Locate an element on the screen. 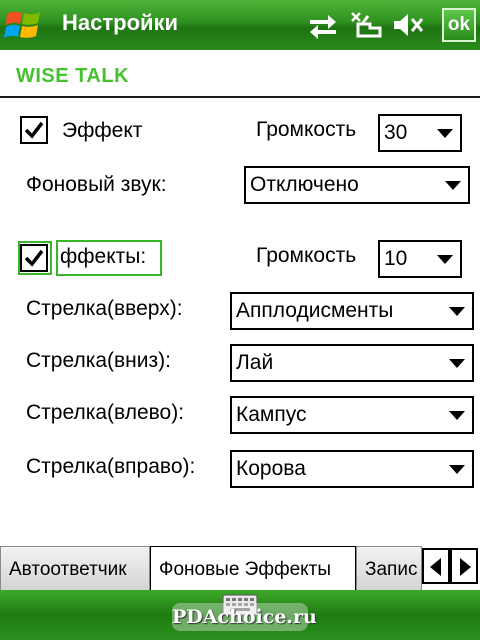 This screenshot has height=640, width=480. title-bar: Настройки ok is located at coordinates (240, 25).